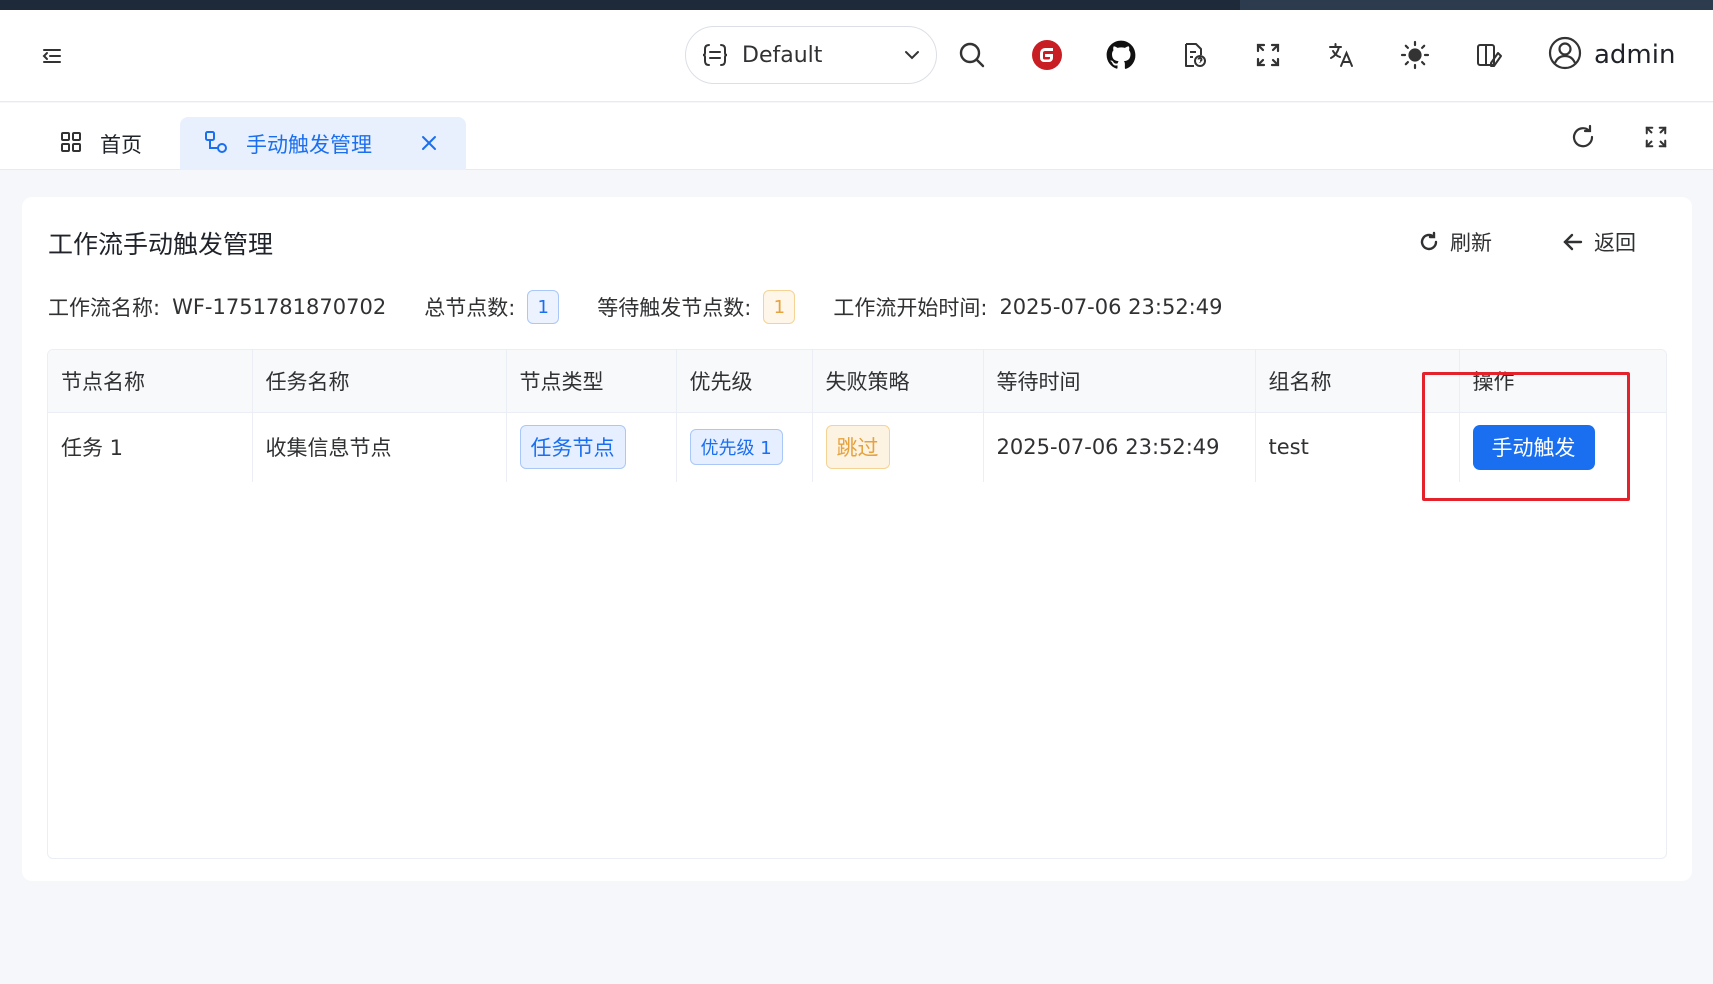 The image size is (1713, 984). Describe the element at coordinates (779, 307) in the screenshot. I see `waiting-nodes-badge: 1` at that location.